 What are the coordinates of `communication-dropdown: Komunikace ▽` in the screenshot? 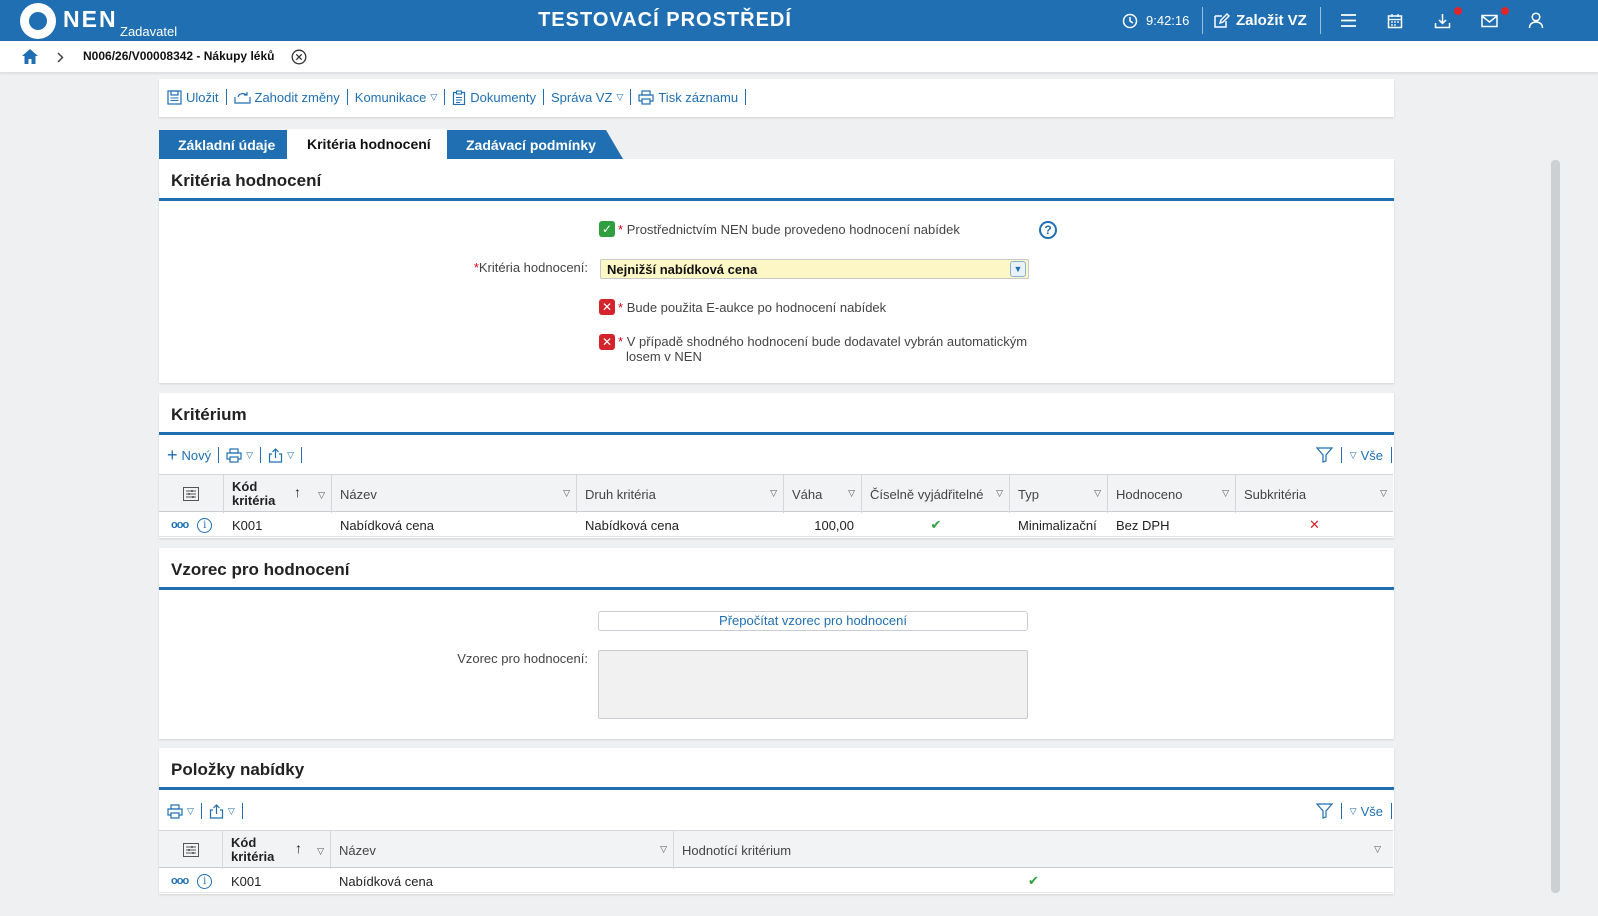 It's located at (396, 97).